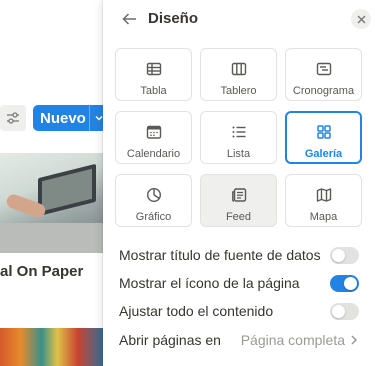  What do you see at coordinates (238, 69) in the screenshot?
I see `board-icon` at bounding box center [238, 69].